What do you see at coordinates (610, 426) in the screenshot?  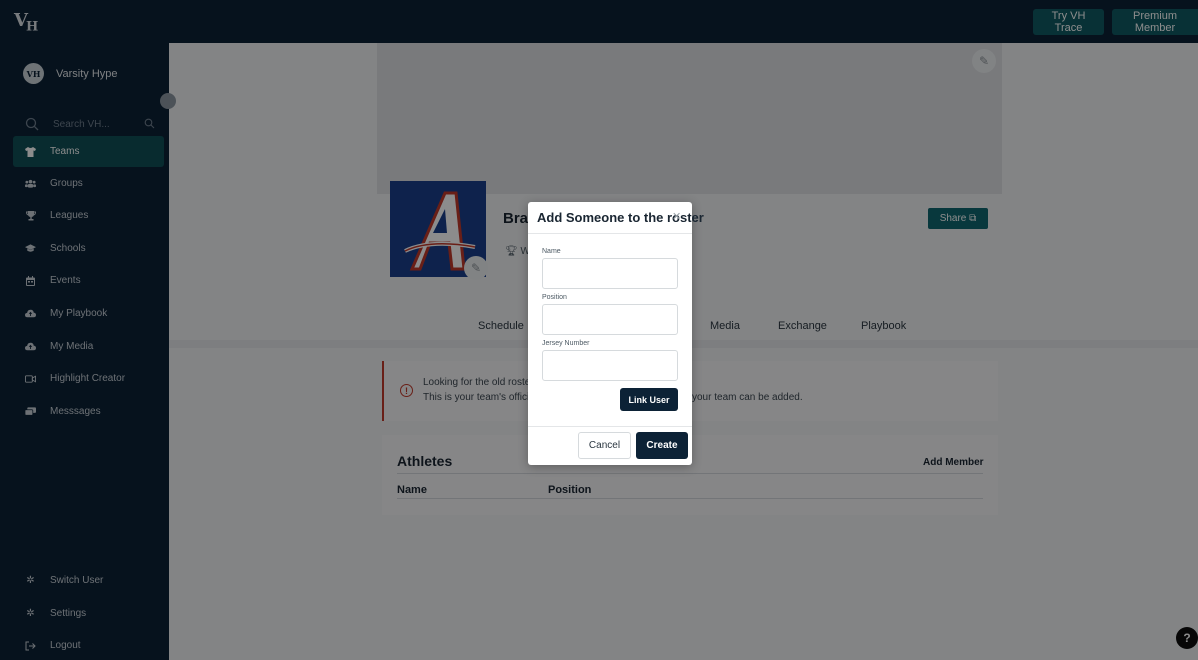 I see `modal-footer-divider` at bounding box center [610, 426].